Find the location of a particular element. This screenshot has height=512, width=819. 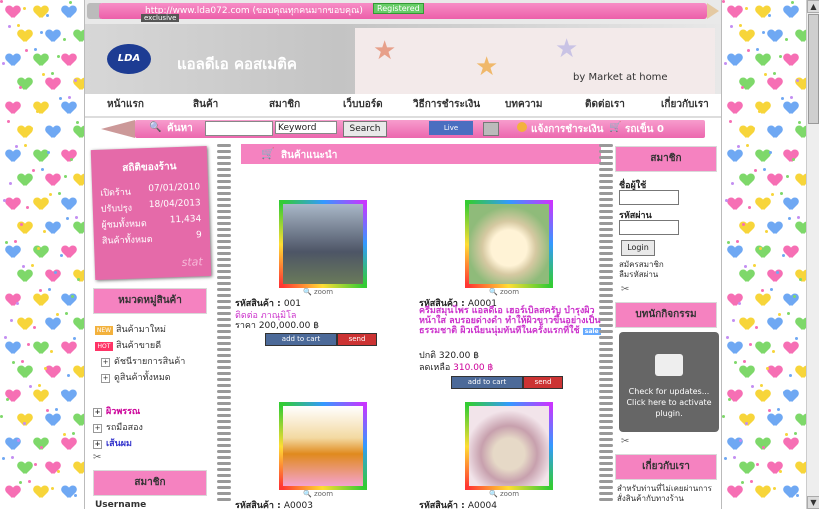

nav-members: สมาชิก is located at coordinates (284, 105).